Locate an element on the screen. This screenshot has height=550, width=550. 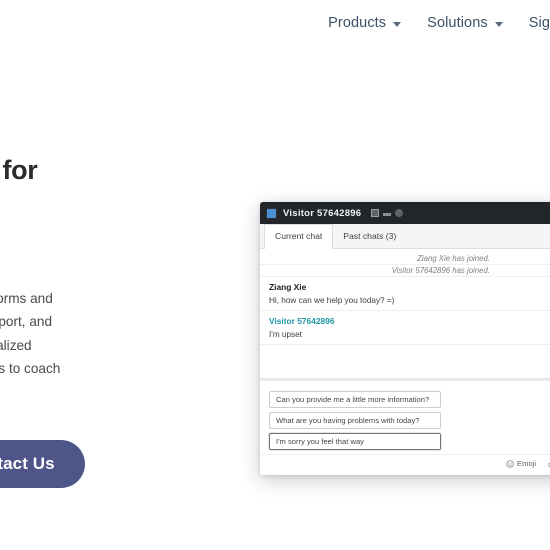
nav-item-products: Products is located at coordinates (365, 23).